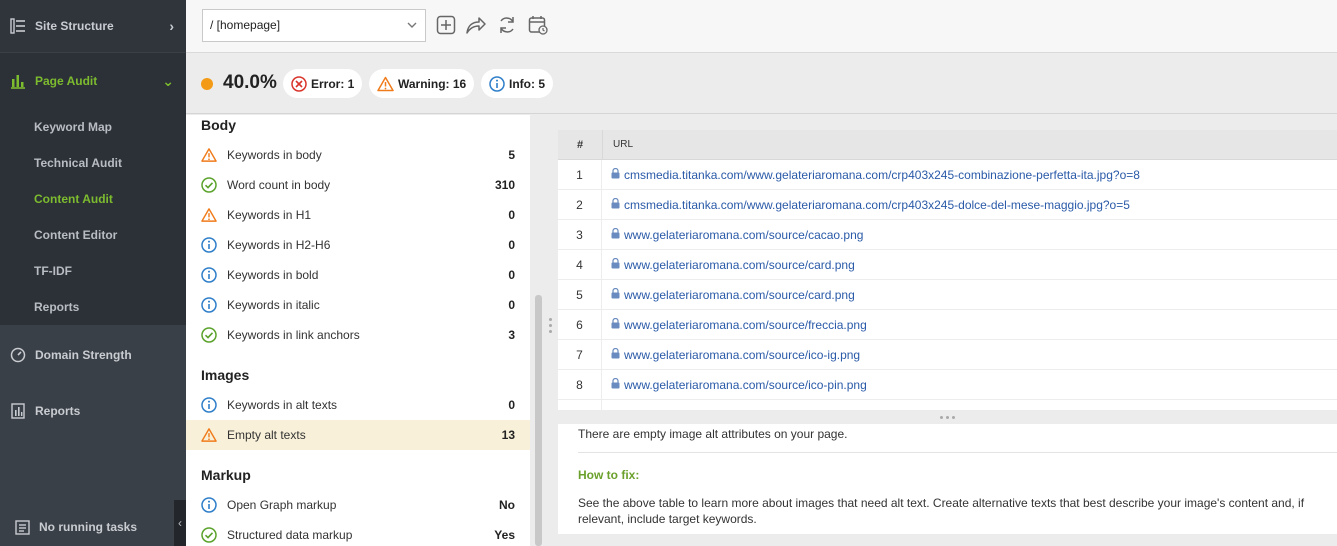 Image resolution: width=1337 pixels, height=546 pixels. What do you see at coordinates (74, 26) in the screenshot?
I see `sidebar-item-label: Site Structure` at bounding box center [74, 26].